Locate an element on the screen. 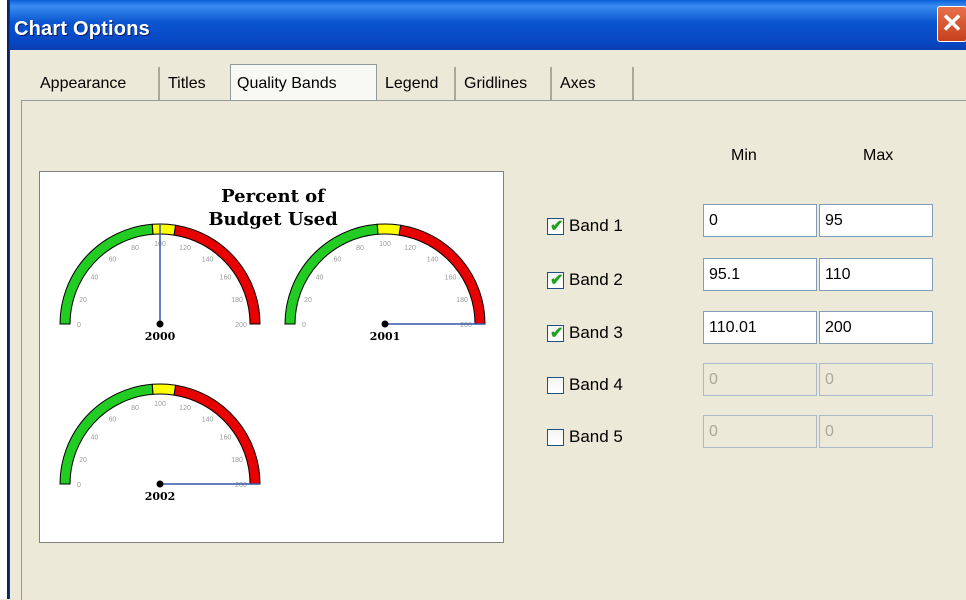 Image resolution: width=966 pixels, height=600 pixels. tab-appearance: Appearance is located at coordinates (97, 83).